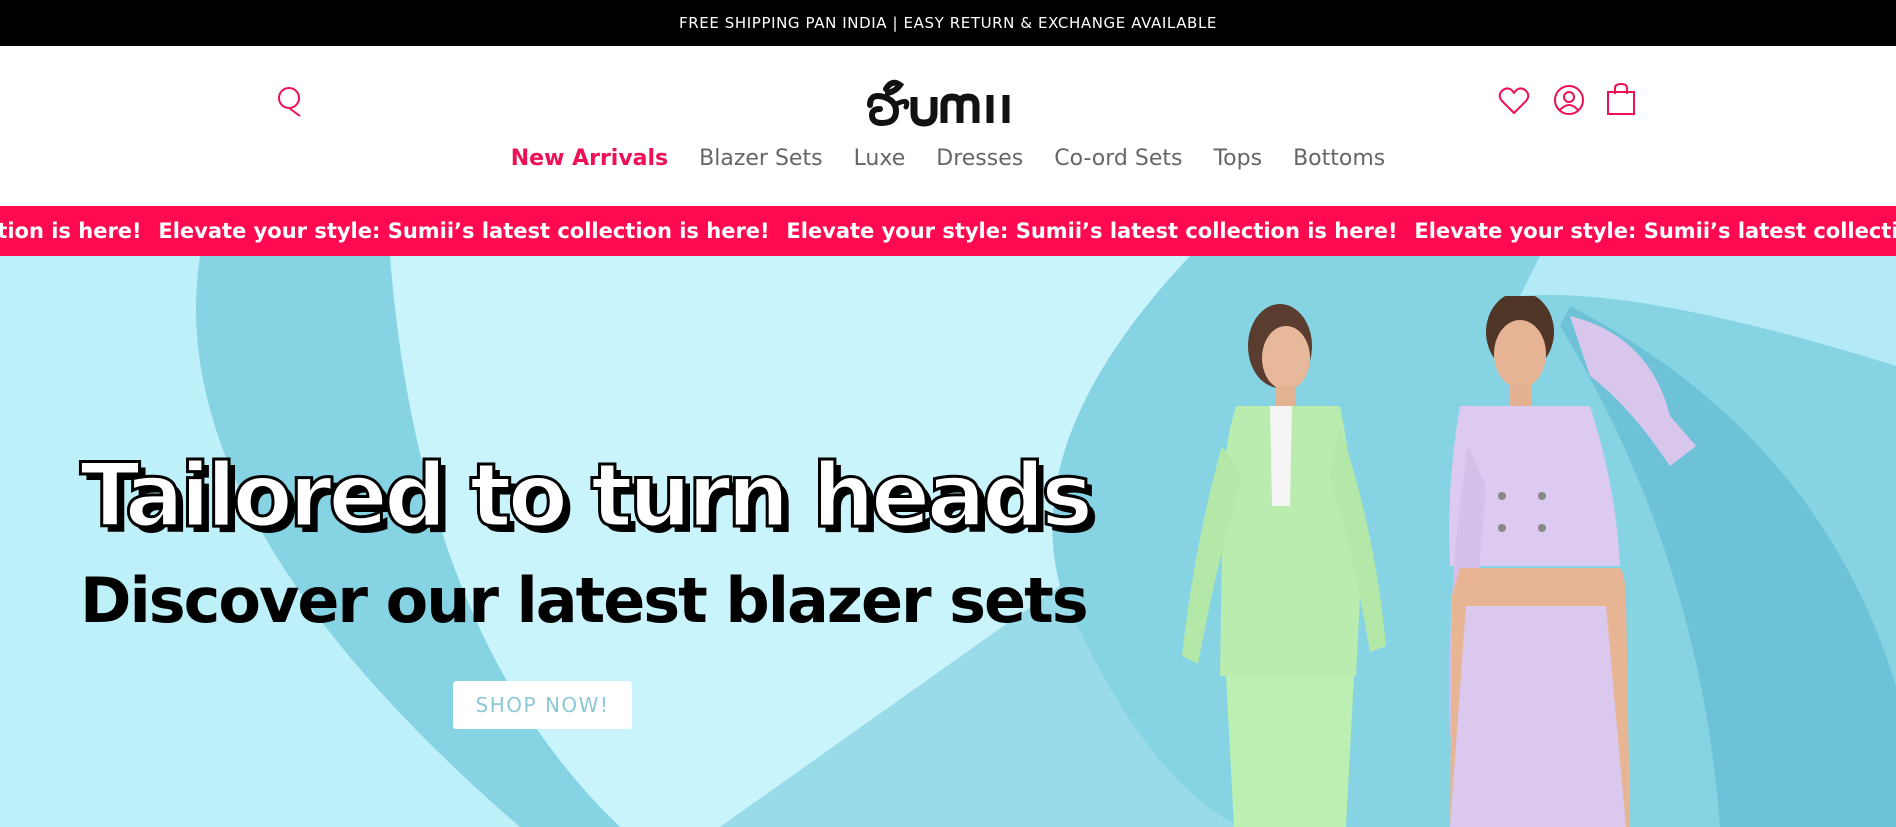  I want to click on nav-bottoms: Bottoms, so click(1339, 162).